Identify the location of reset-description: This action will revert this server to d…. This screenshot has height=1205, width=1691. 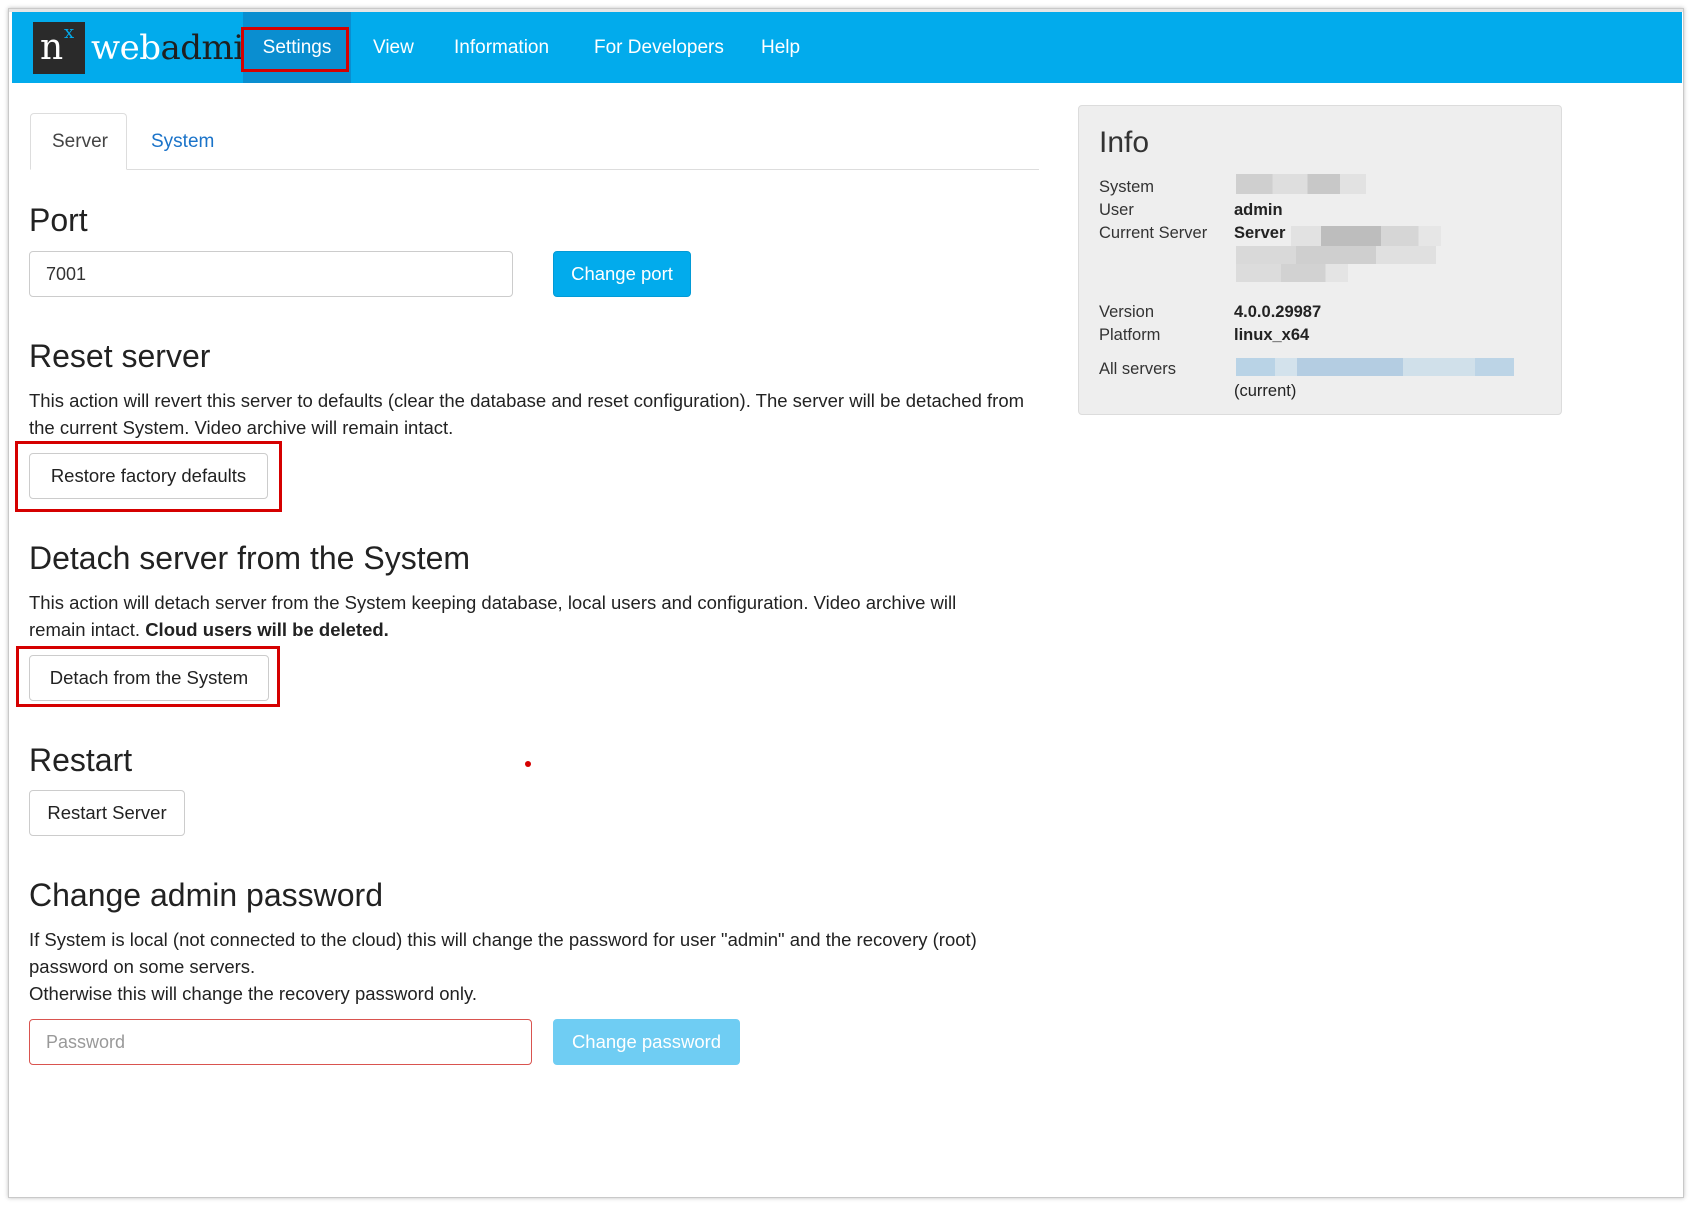
(527, 414).